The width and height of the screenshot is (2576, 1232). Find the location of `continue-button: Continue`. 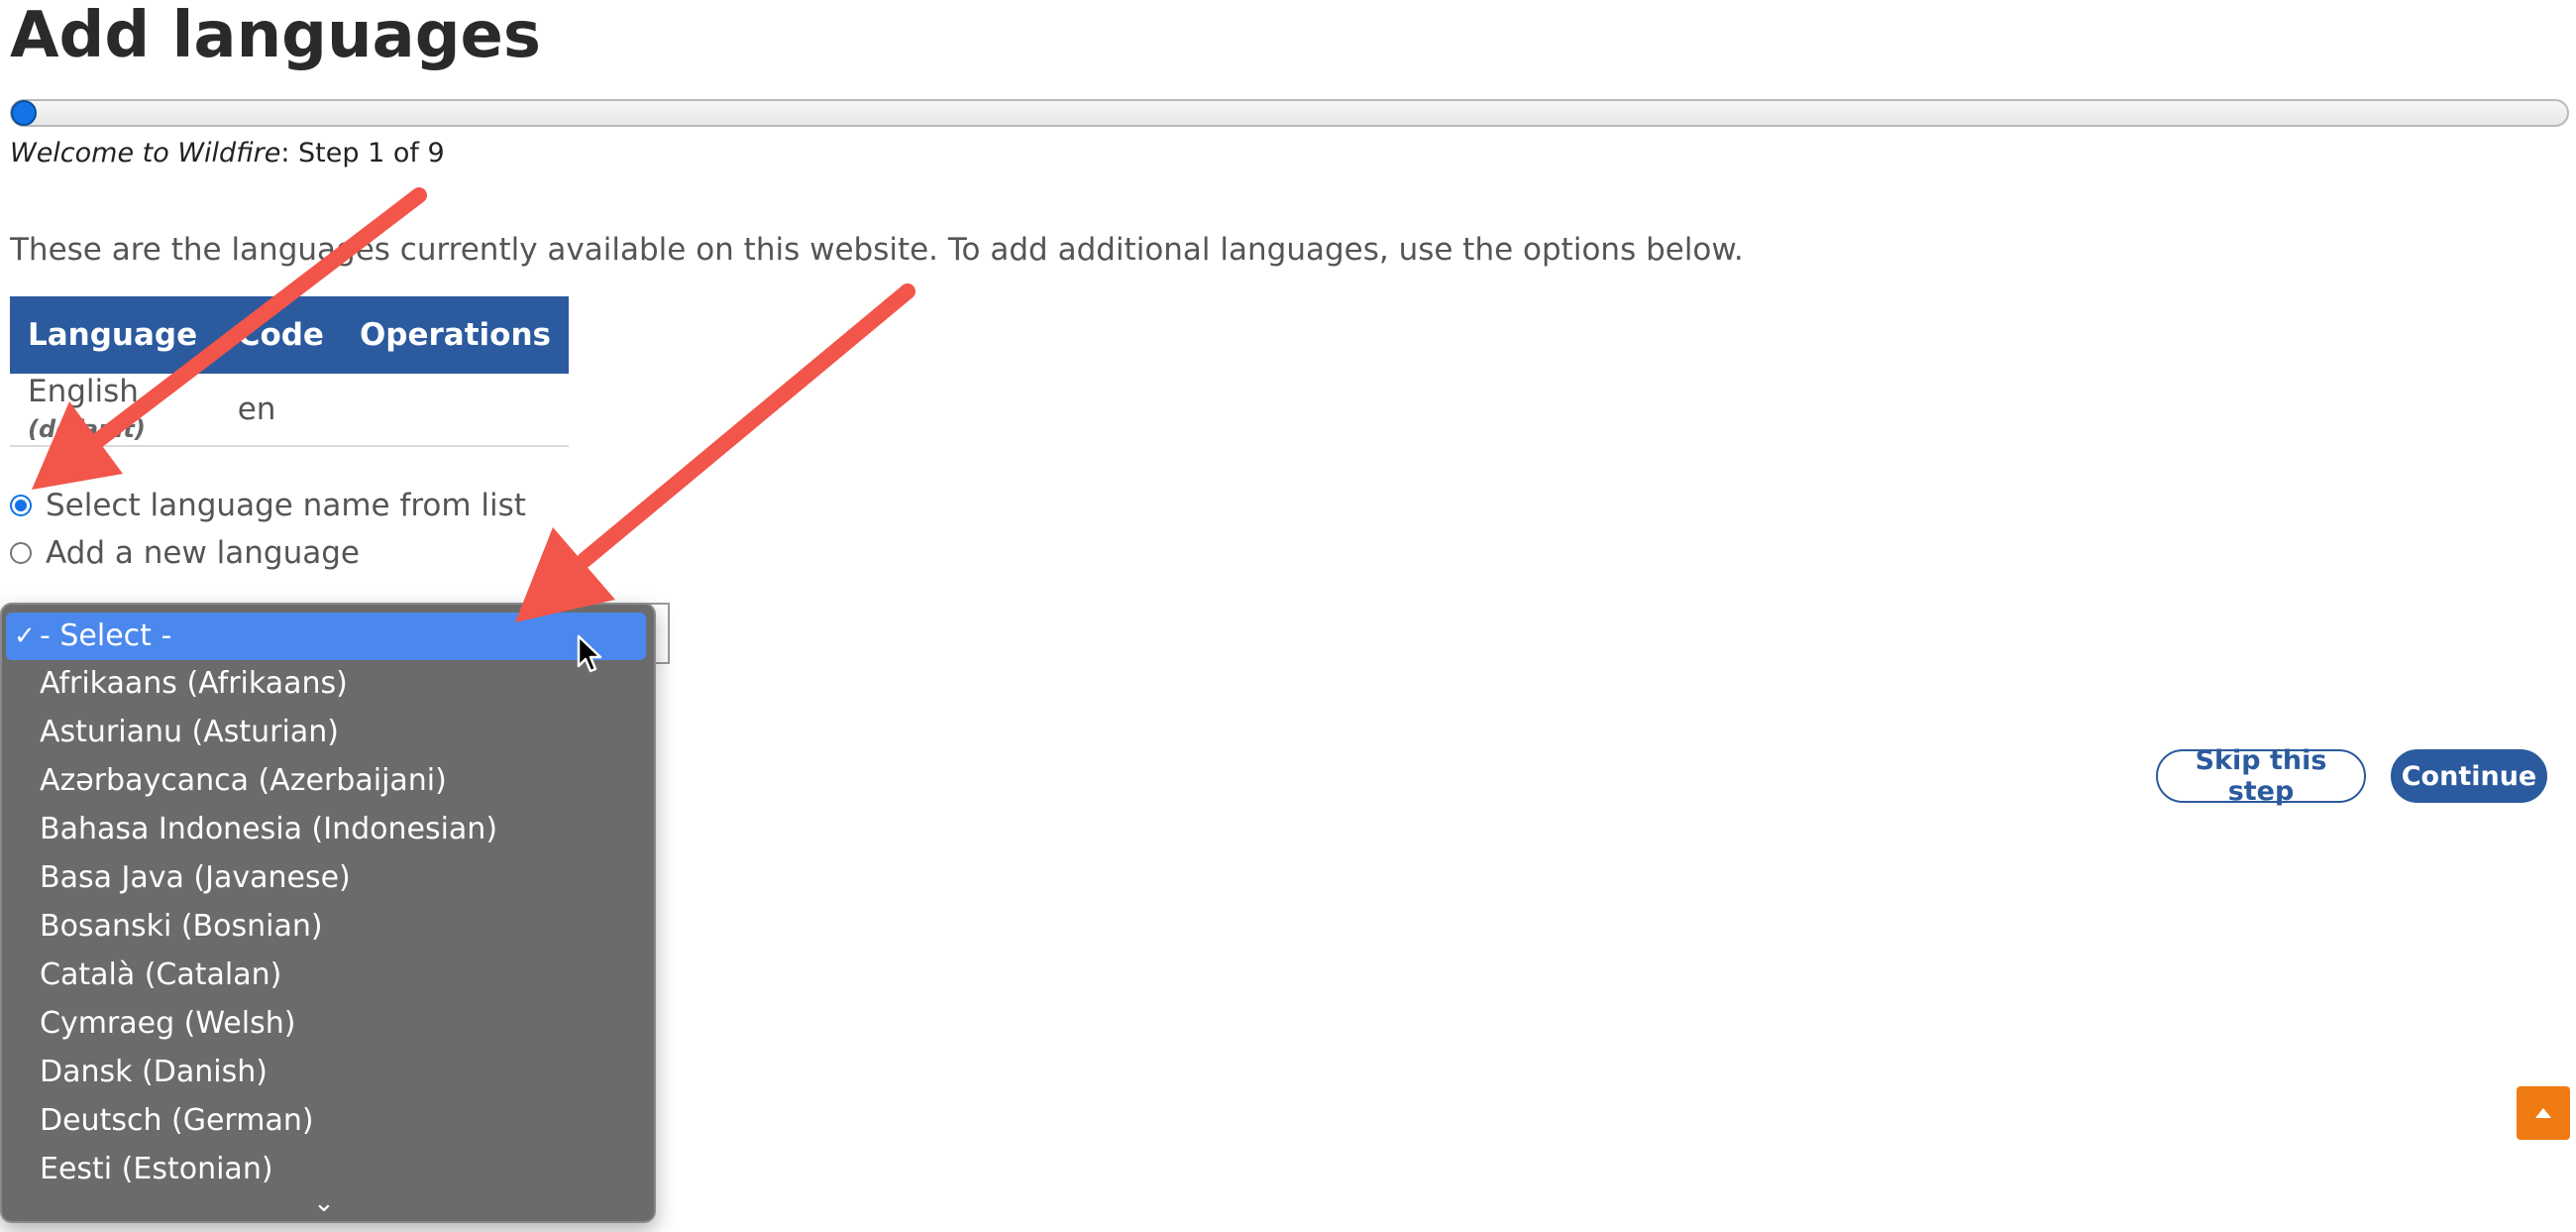

continue-button: Continue is located at coordinates (2469, 776).